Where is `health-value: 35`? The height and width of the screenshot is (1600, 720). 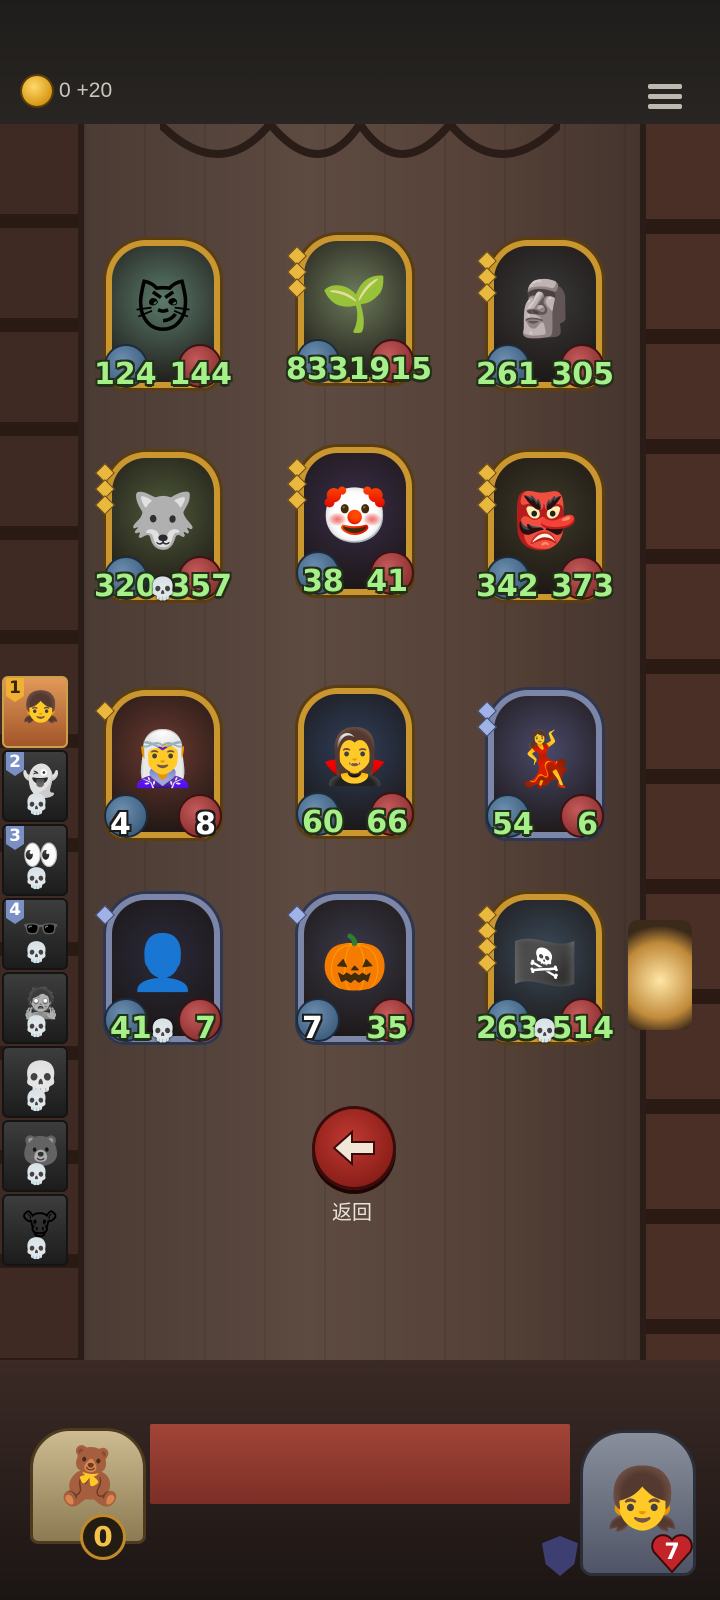
health-value: 35 is located at coordinates (387, 1028).